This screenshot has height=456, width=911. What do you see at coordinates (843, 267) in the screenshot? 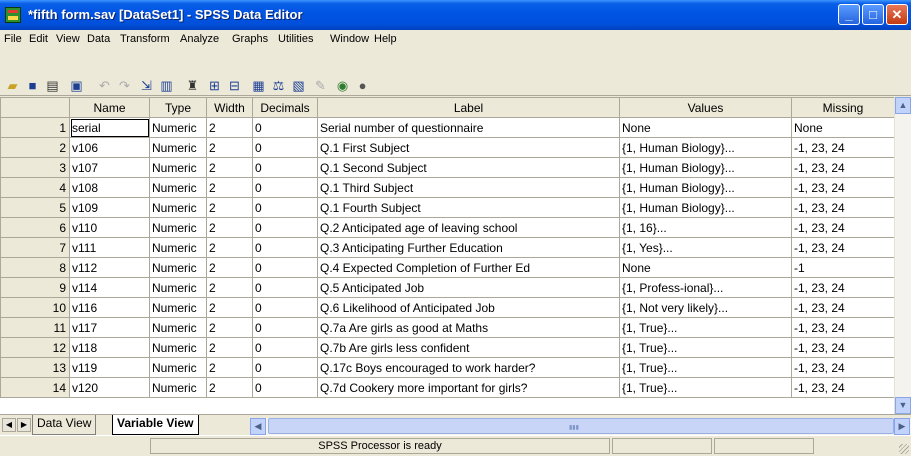
I see `cell-missing: -1` at bounding box center [843, 267].